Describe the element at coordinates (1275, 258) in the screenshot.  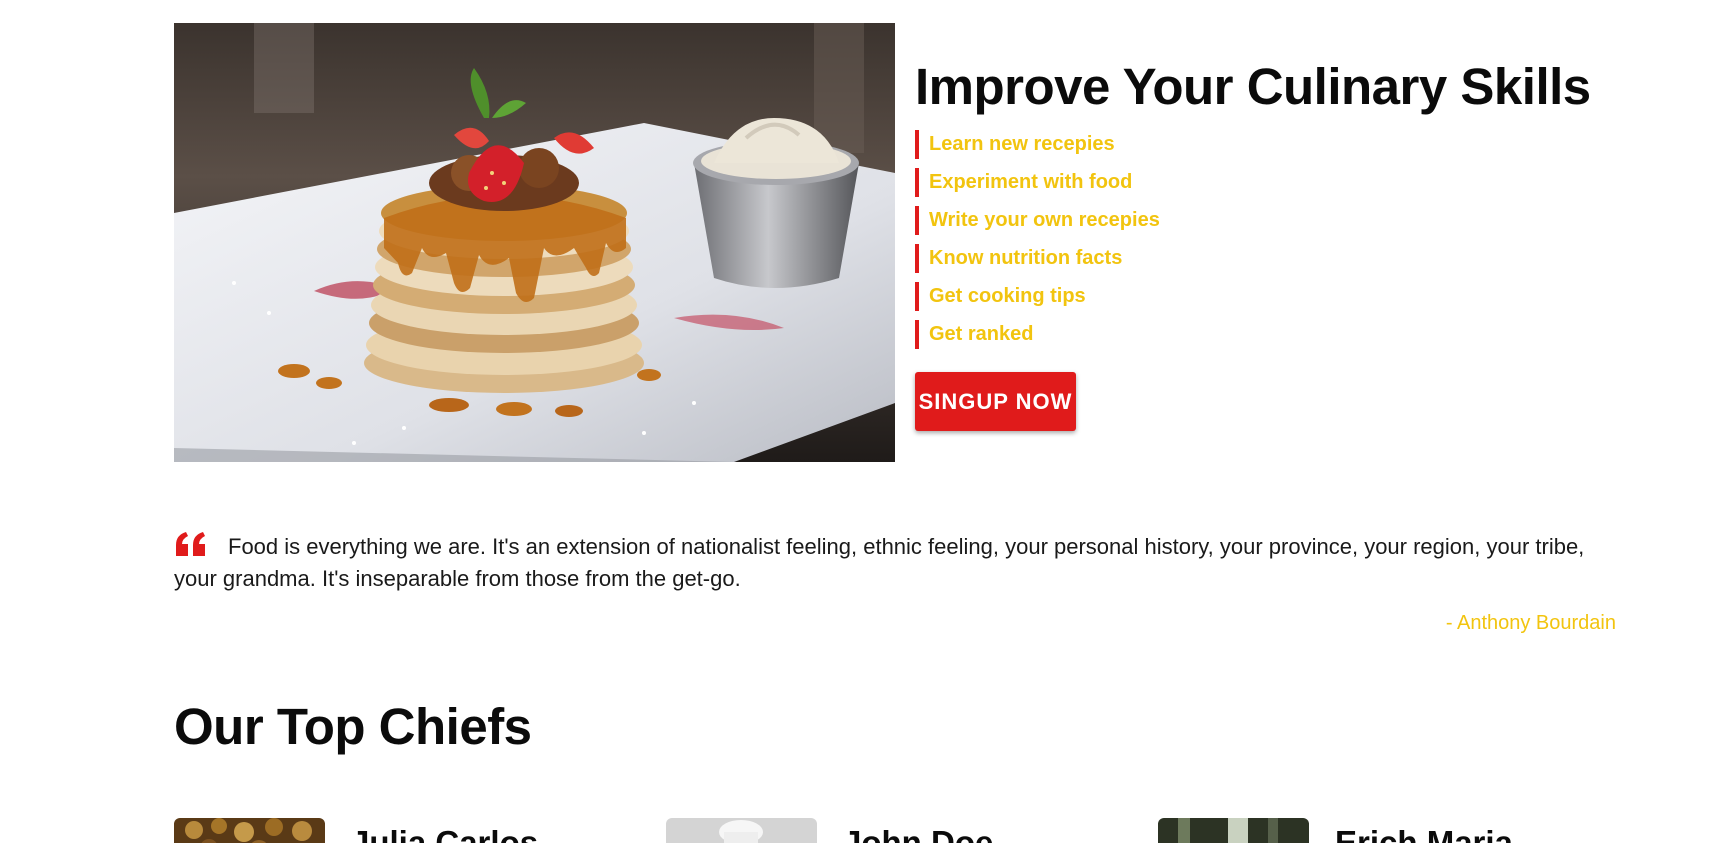
I see `feature-item: Know nutrition facts` at that location.